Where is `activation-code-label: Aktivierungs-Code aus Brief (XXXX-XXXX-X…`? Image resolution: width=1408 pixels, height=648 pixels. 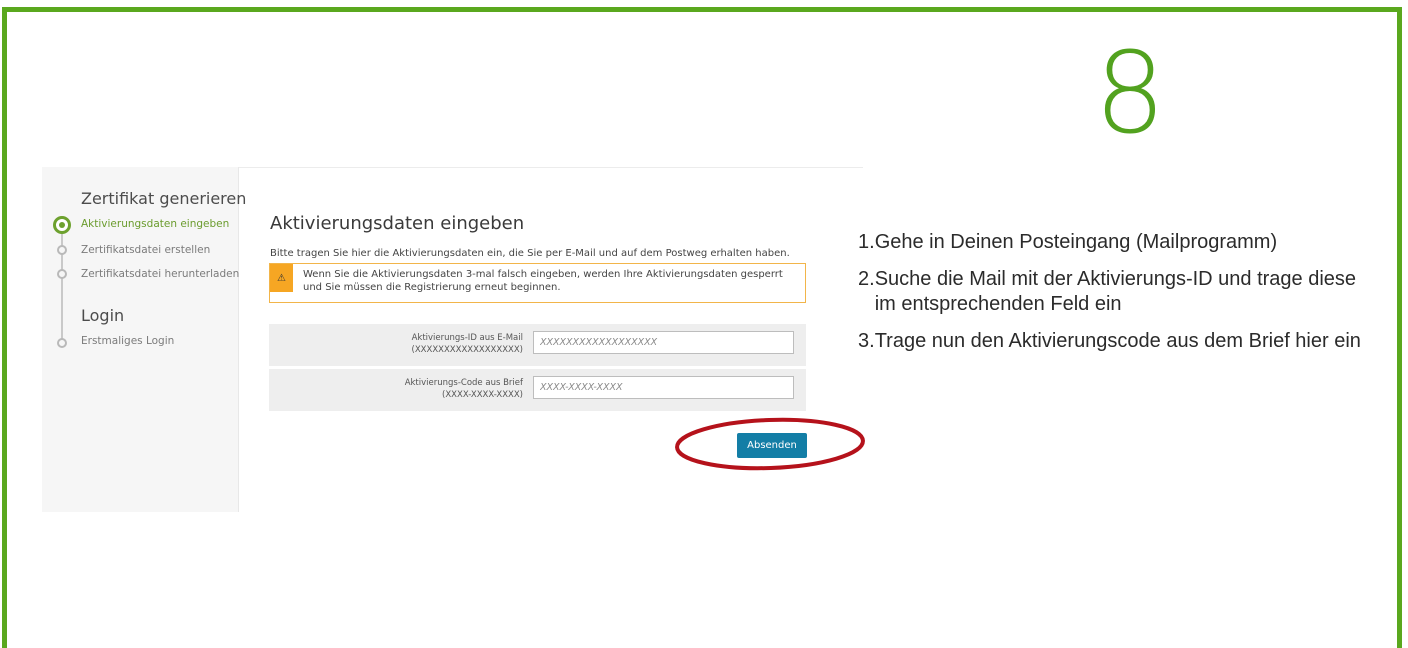
activation-code-label: Aktivierungs-Code aus Brief (XXXX-XXXX-X… is located at coordinates (464, 389).